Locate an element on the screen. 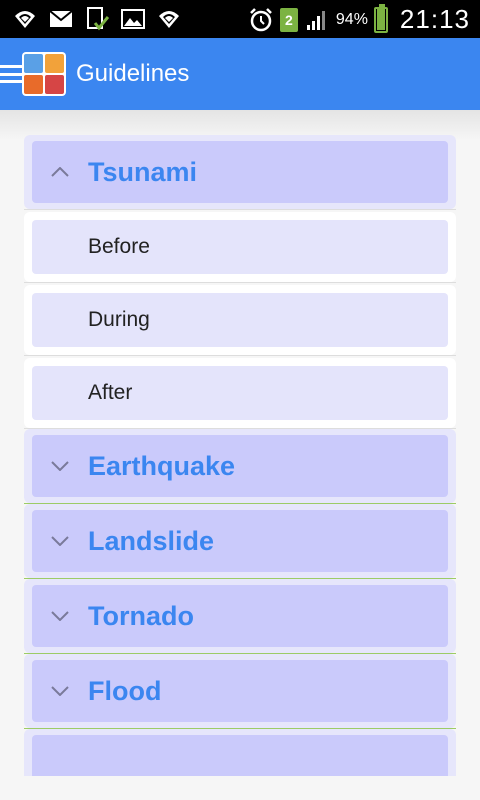  notification-count-badge: 2 is located at coordinates (288, 19).